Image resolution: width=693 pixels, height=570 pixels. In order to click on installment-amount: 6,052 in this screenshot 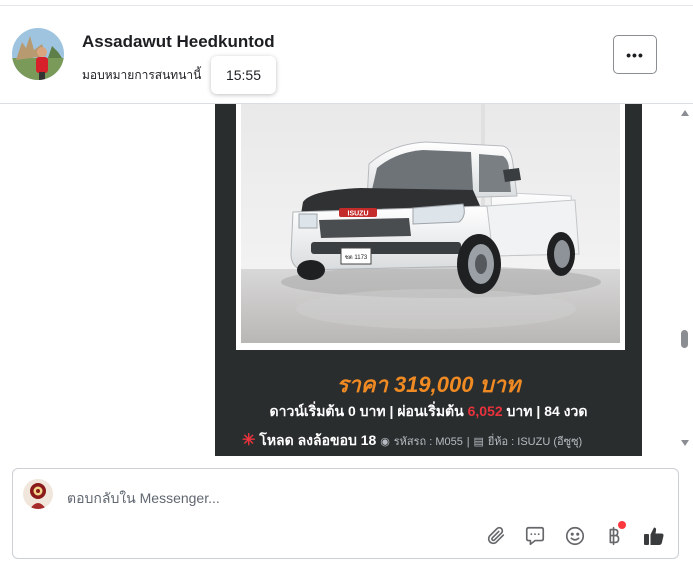, I will do `click(485, 411)`.